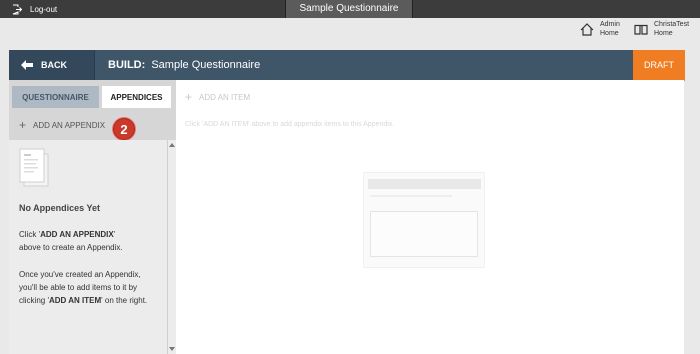  Describe the element at coordinates (661, 29) in the screenshot. I see `user-home-link: ChristaTest Home` at that location.